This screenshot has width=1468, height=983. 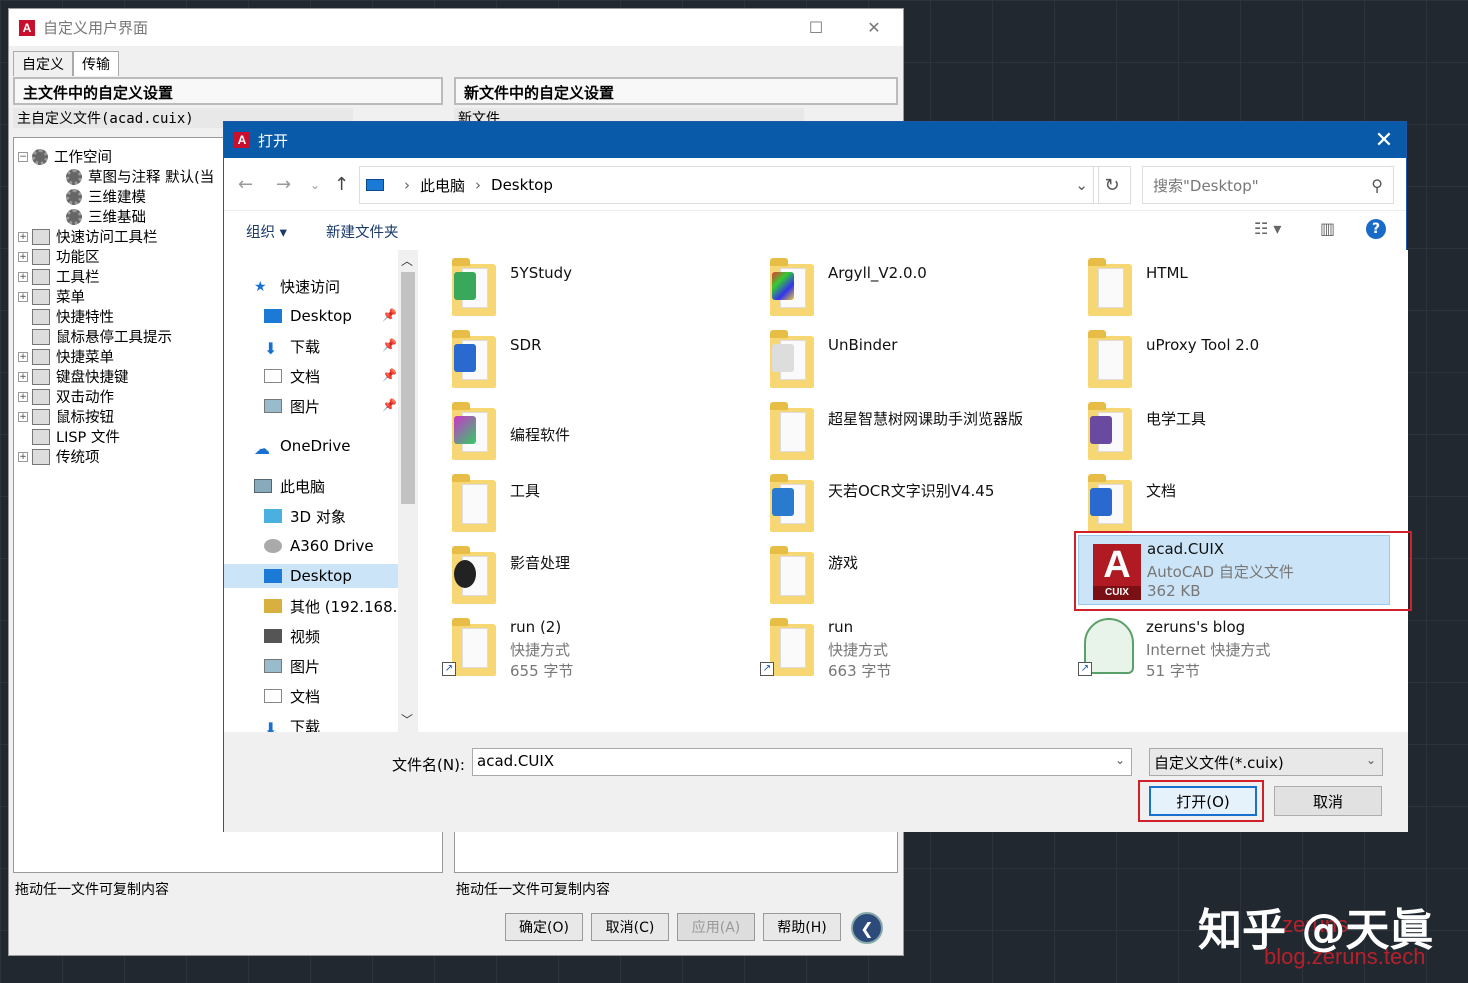 I want to click on nav-network-drive: 其他 (192.168.0, so click(x=335, y=606).